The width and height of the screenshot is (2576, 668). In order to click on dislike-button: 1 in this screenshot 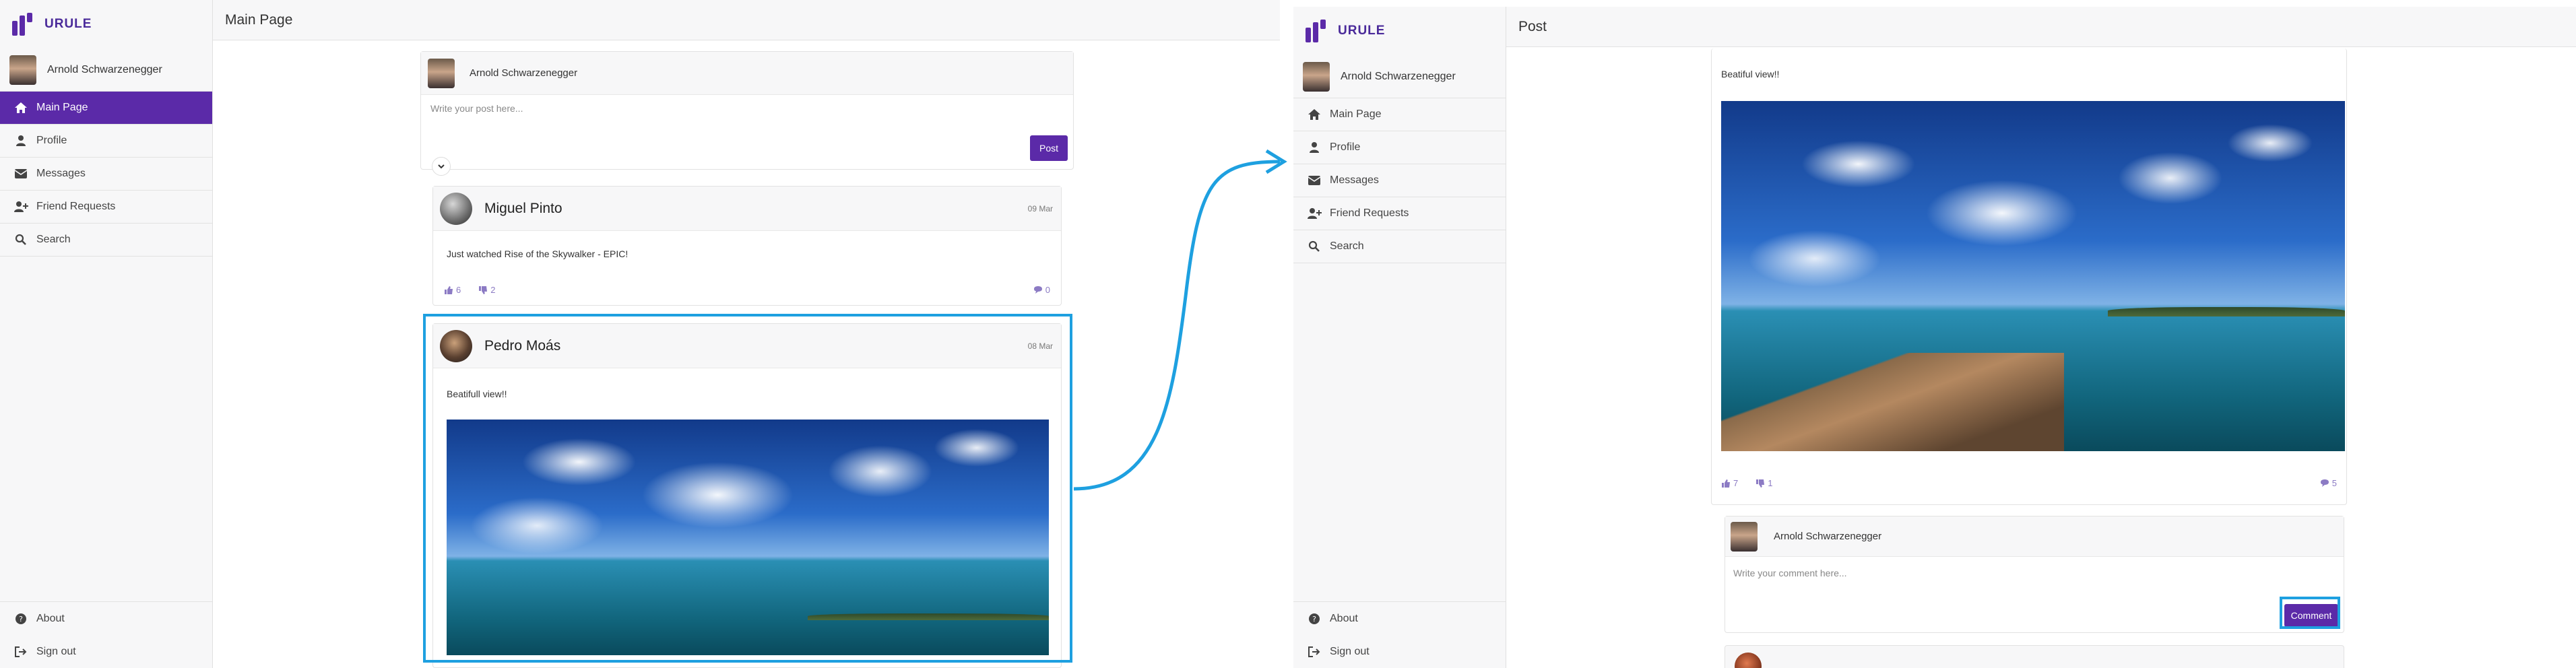, I will do `click(1764, 483)`.